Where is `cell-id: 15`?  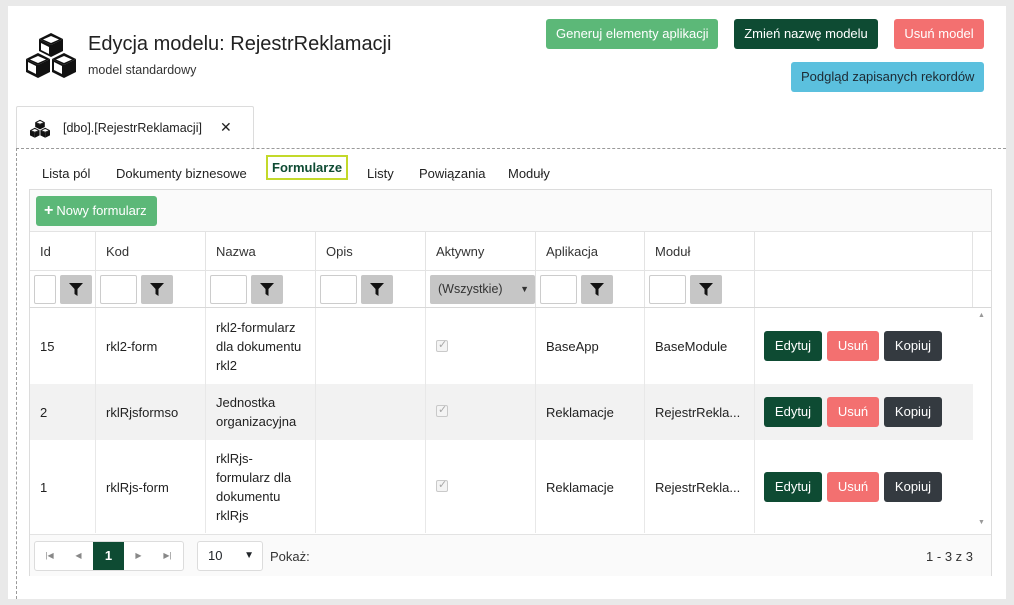
cell-id: 15 is located at coordinates (47, 346).